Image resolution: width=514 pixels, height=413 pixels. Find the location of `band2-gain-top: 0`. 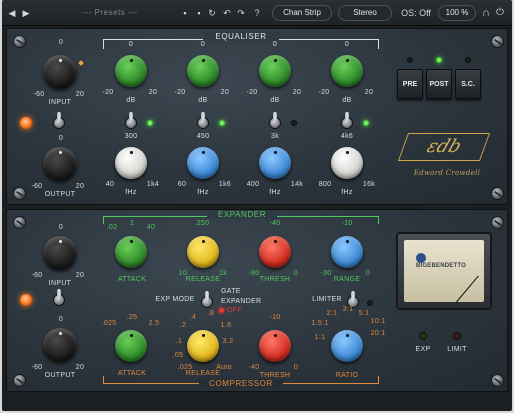

band2-gain-top: 0 is located at coordinates (203, 44).